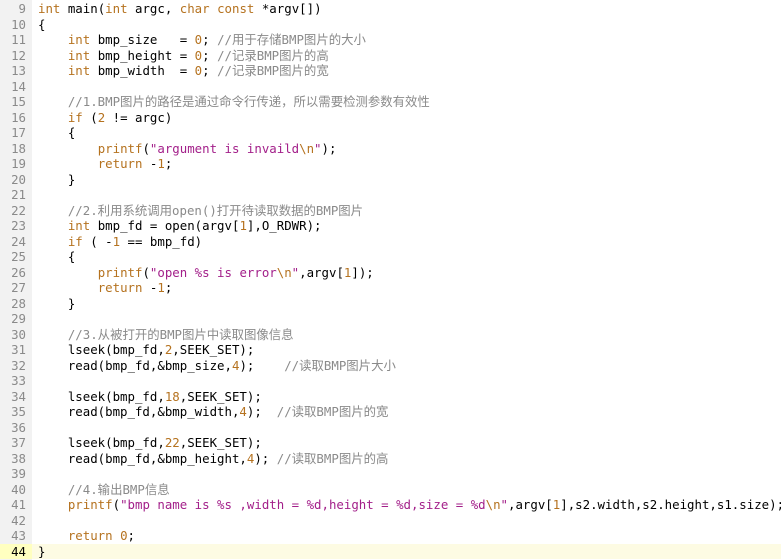  I want to click on code-line: 20 }, so click(390, 180).